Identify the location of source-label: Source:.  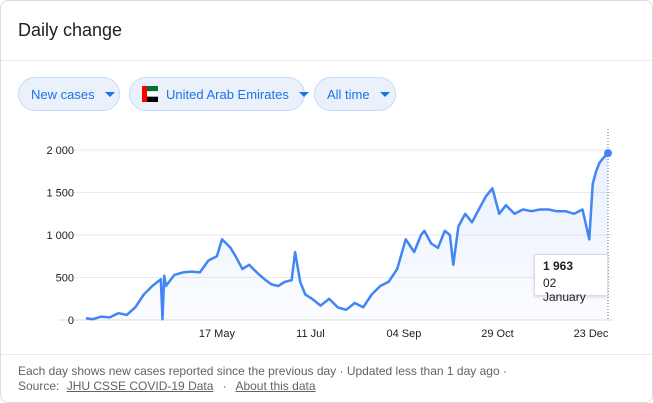
(39, 386).